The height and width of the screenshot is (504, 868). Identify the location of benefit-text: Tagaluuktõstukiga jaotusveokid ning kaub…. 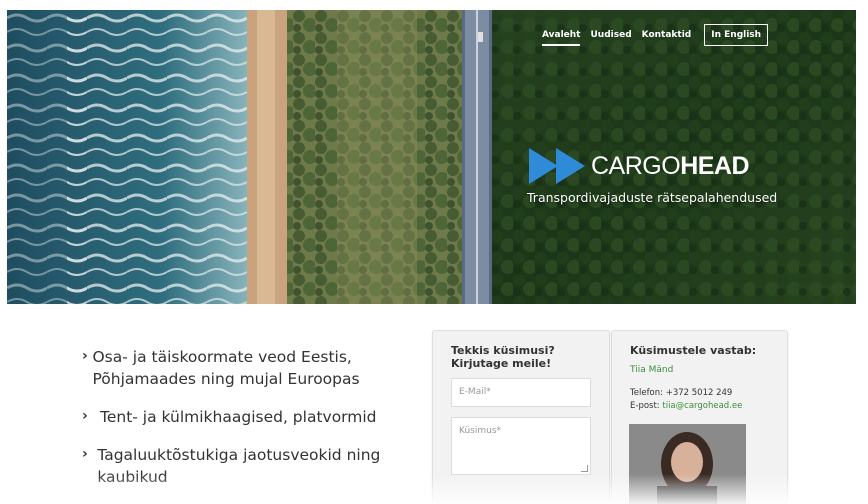
(239, 466).